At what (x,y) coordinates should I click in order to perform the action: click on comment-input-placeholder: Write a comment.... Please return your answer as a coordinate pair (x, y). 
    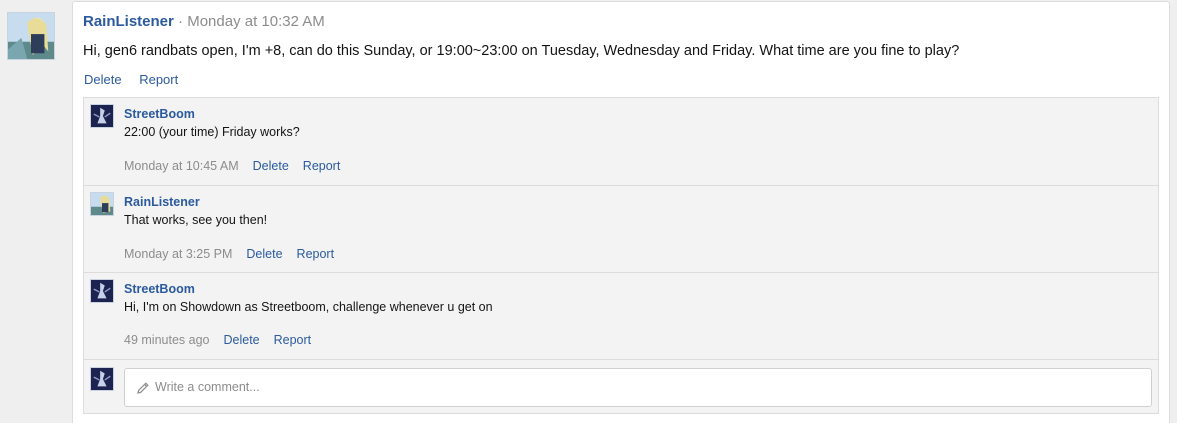
    Looking at the image, I should click on (207, 387).